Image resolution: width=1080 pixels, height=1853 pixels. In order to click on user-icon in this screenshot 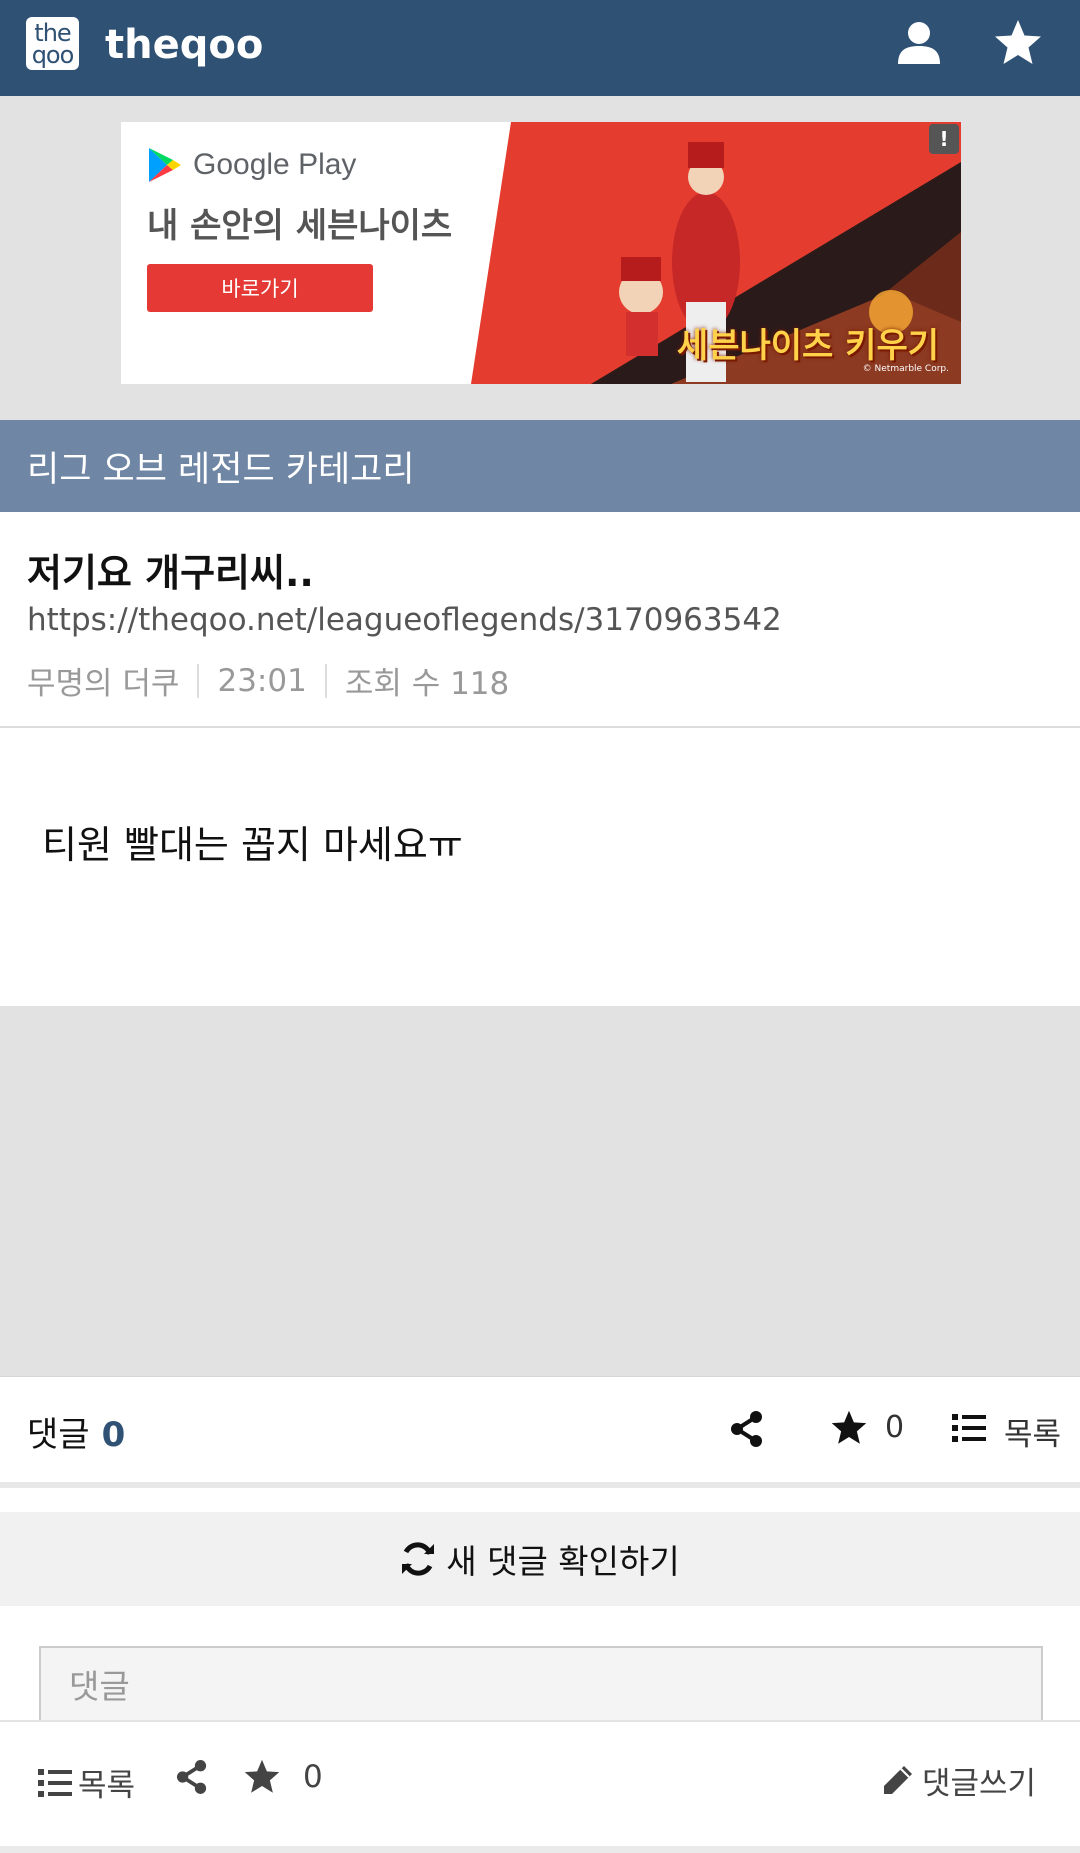, I will do `click(919, 43)`.